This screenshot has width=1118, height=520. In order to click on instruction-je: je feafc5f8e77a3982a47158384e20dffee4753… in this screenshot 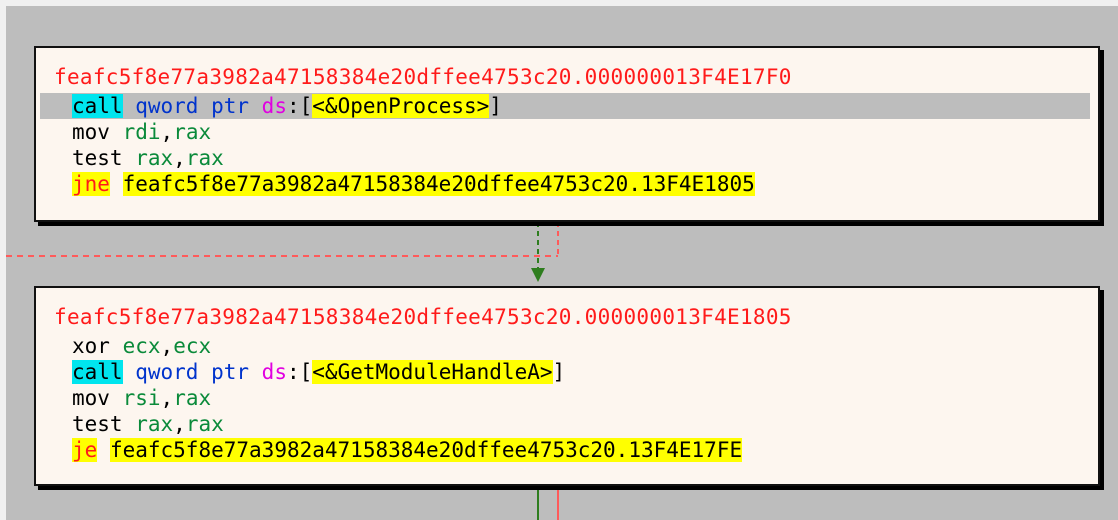, I will do `click(565, 450)`.